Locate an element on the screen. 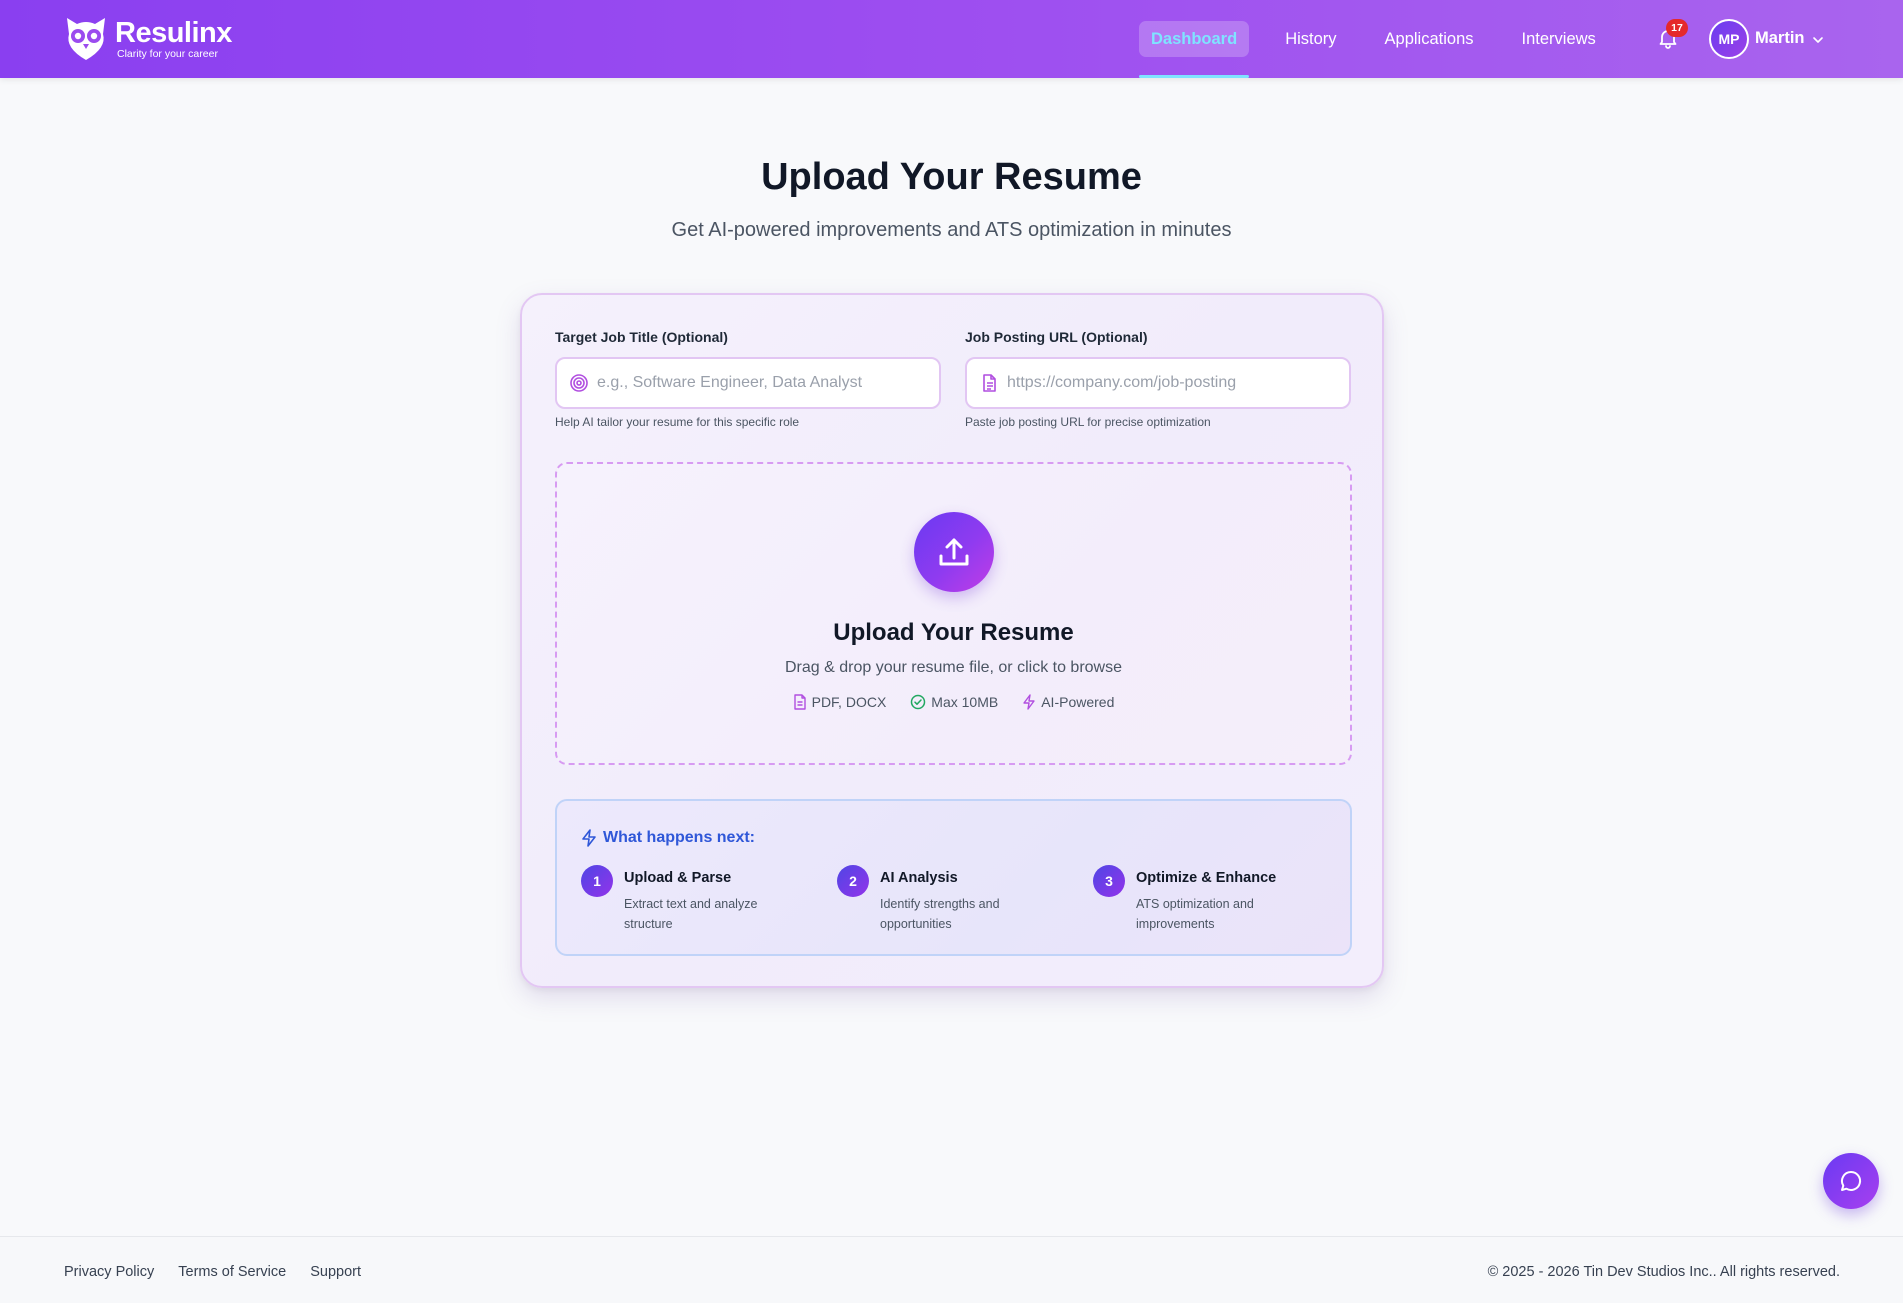 The height and width of the screenshot is (1303, 1903). chat-button is located at coordinates (1851, 1181).